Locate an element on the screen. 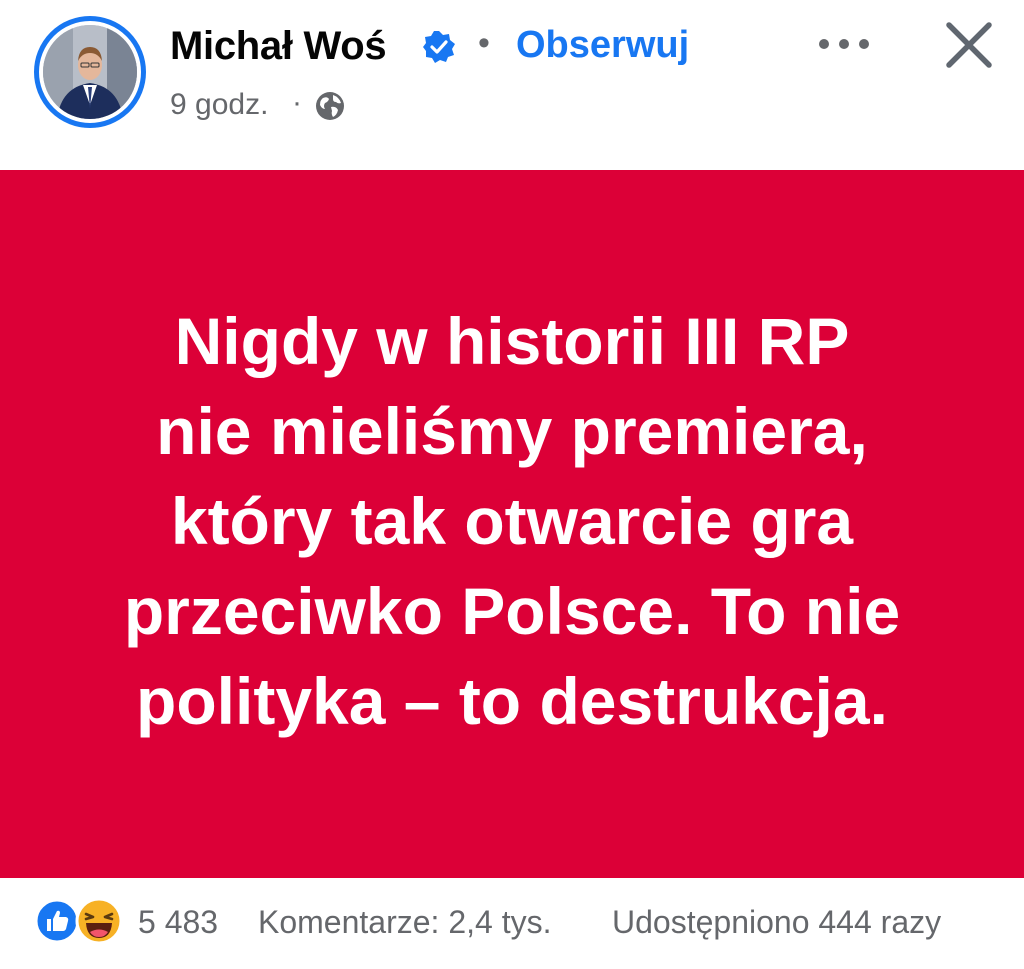  avatar is located at coordinates (90, 72).